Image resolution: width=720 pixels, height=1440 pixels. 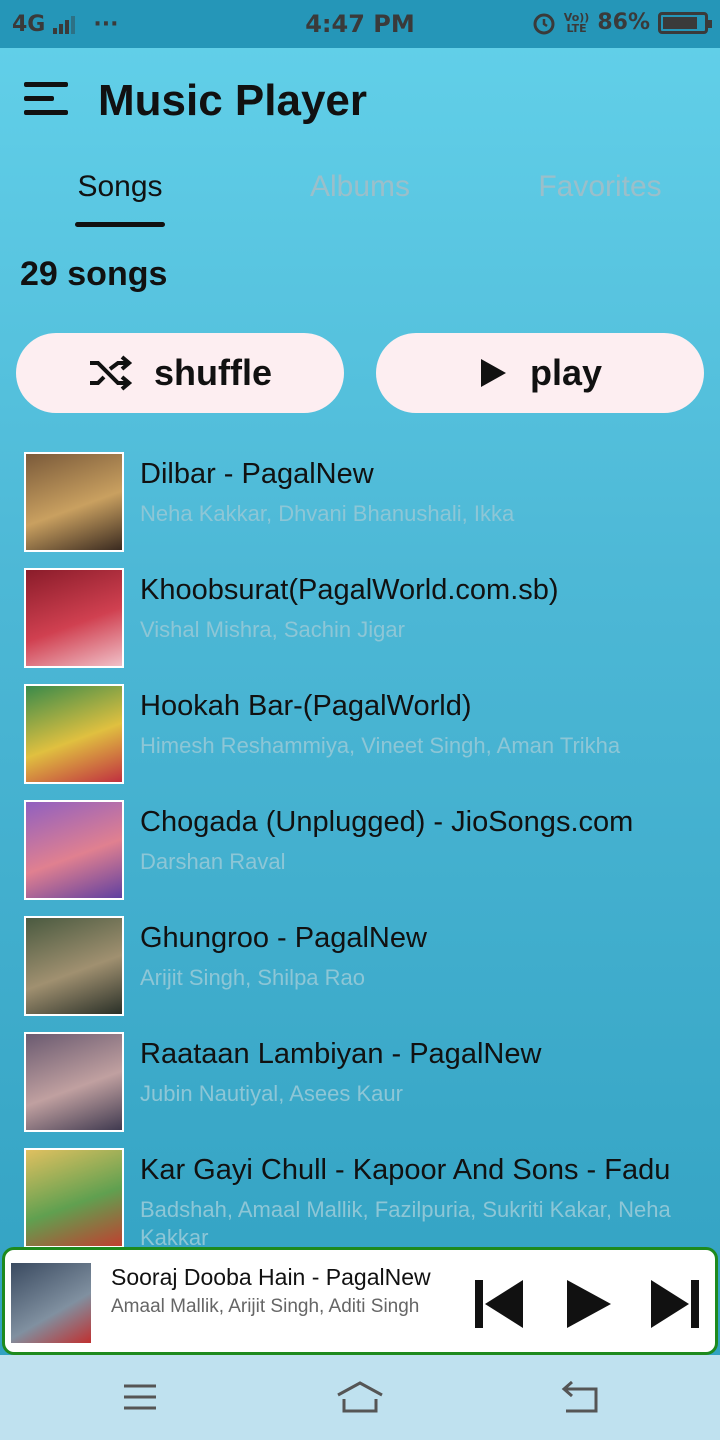 I want to click on song-count: 29 songs, so click(x=94, y=274).